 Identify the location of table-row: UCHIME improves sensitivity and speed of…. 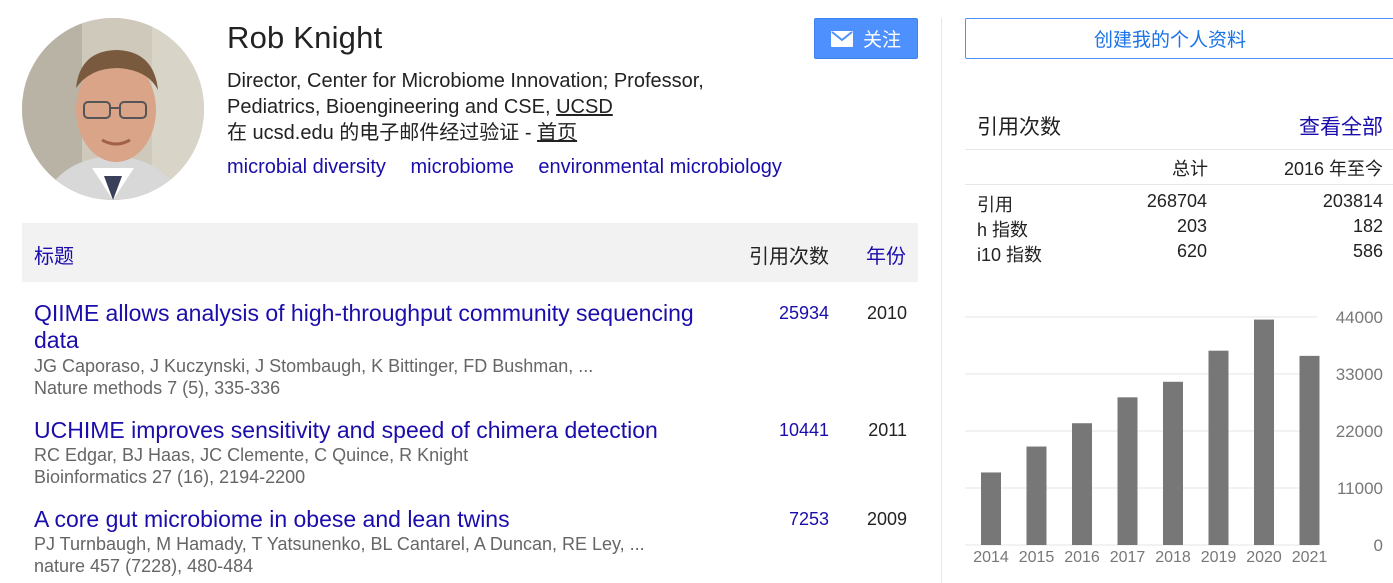
(470, 453).